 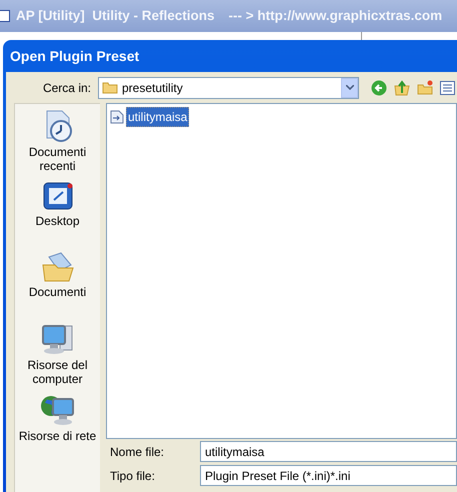 I want to click on places-item: Documenti recenti, so click(x=57, y=144).